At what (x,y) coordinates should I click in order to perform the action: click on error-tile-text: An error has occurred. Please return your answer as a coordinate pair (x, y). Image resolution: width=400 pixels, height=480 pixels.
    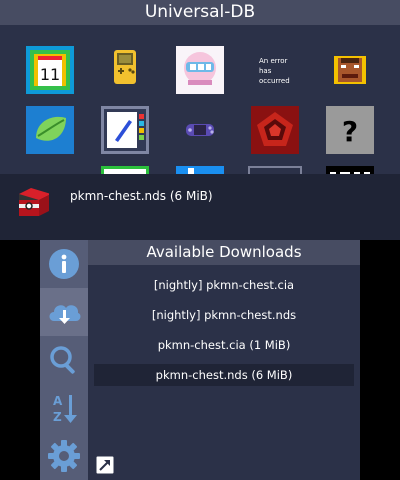
    Looking at the image, I should click on (274, 71).